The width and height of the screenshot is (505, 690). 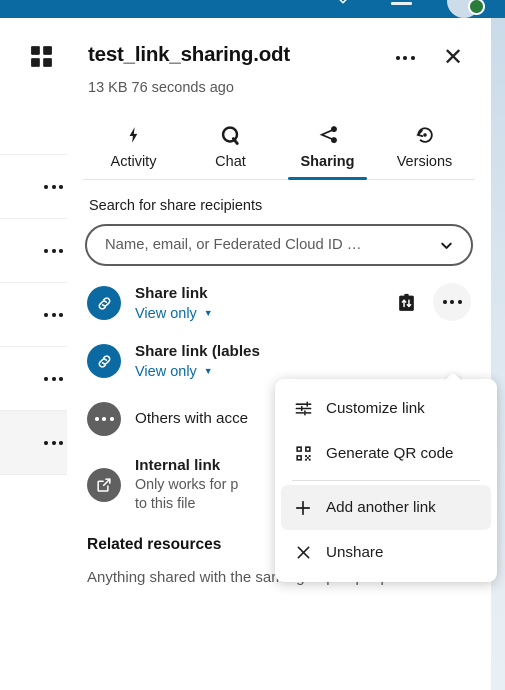 I want to click on share-link-menu-button, so click(x=452, y=302).